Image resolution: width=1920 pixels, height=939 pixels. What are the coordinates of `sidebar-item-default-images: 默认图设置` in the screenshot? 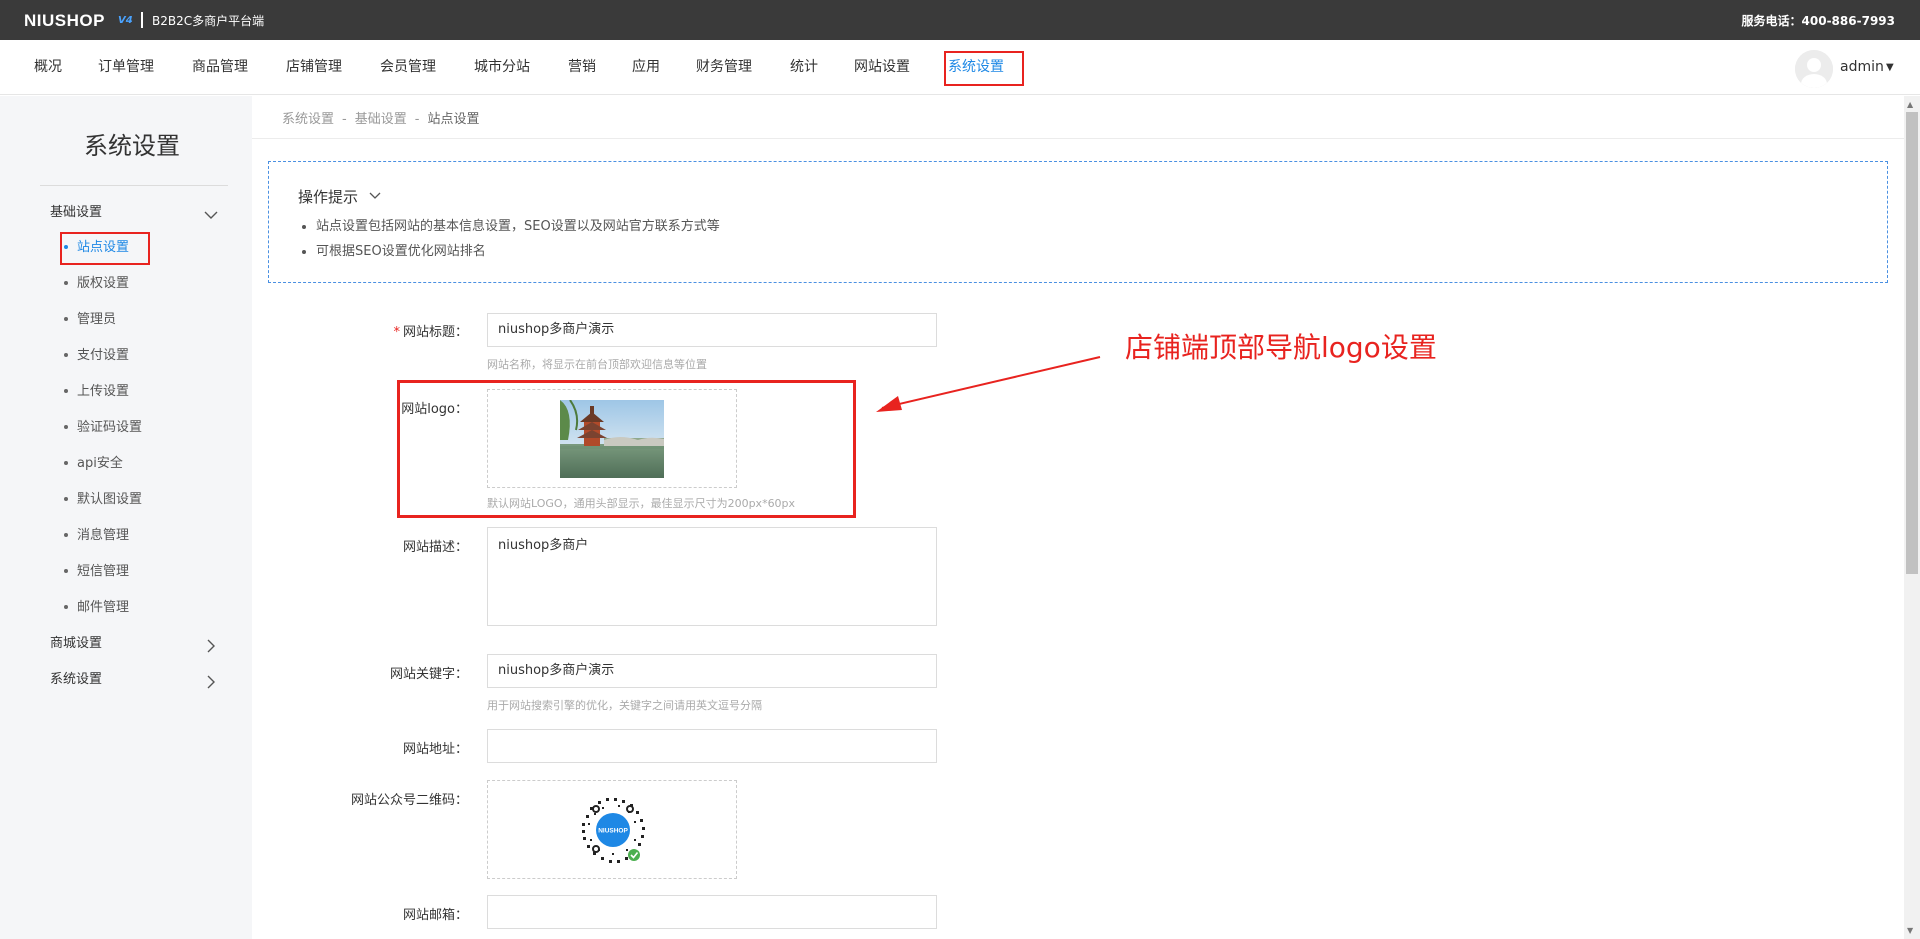 It's located at (103, 500).